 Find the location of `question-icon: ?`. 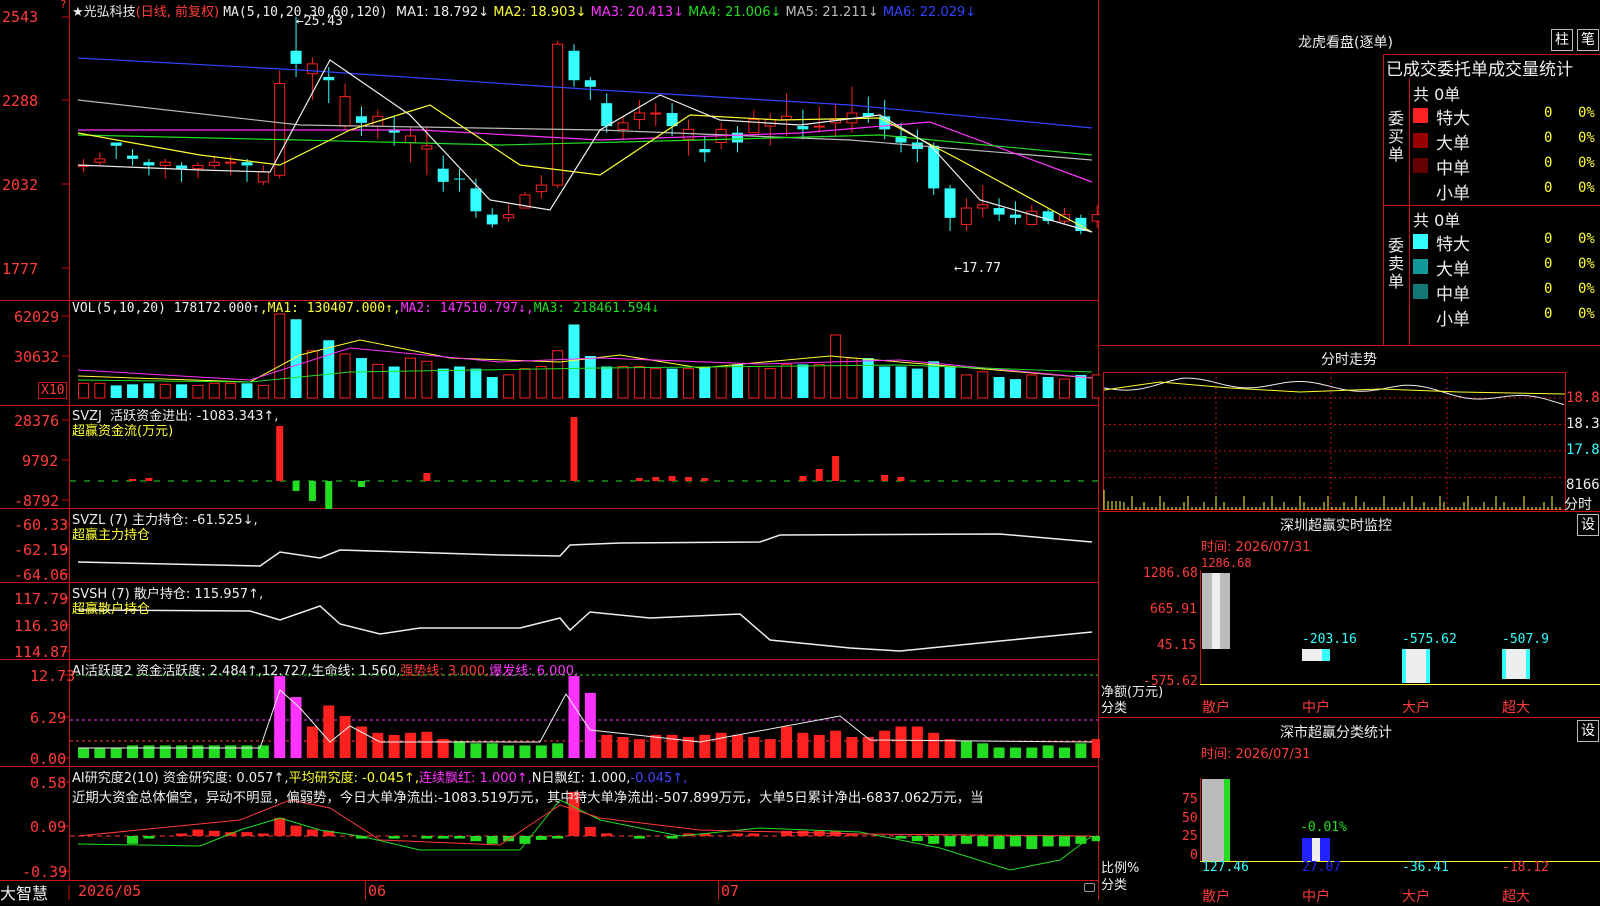

question-icon: ? is located at coordinates (63, 5).